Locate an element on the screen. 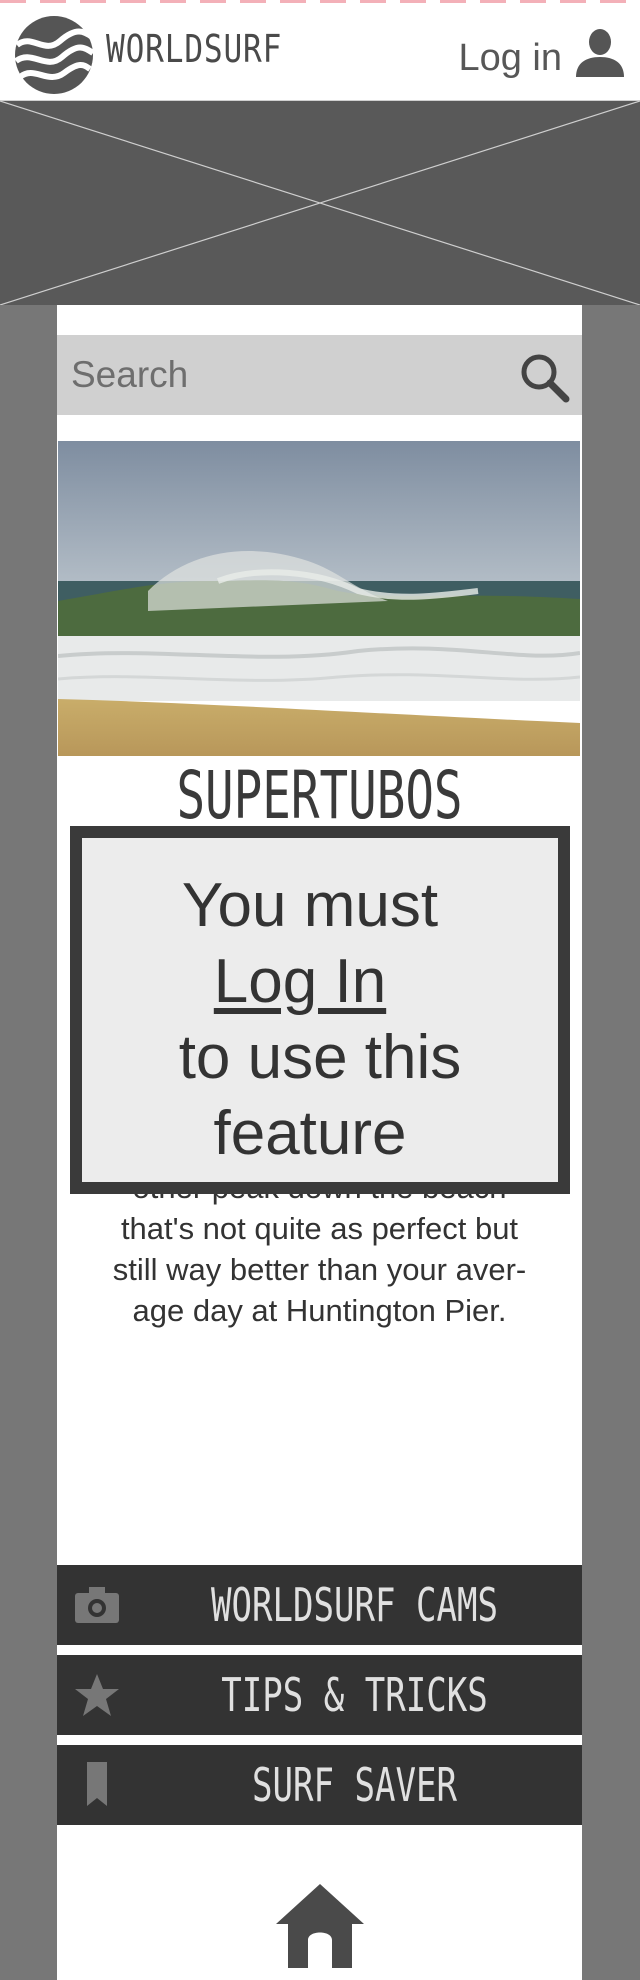 The height and width of the screenshot is (1980, 640). surf-saver-button: SURF SAVER is located at coordinates (319, 1785).